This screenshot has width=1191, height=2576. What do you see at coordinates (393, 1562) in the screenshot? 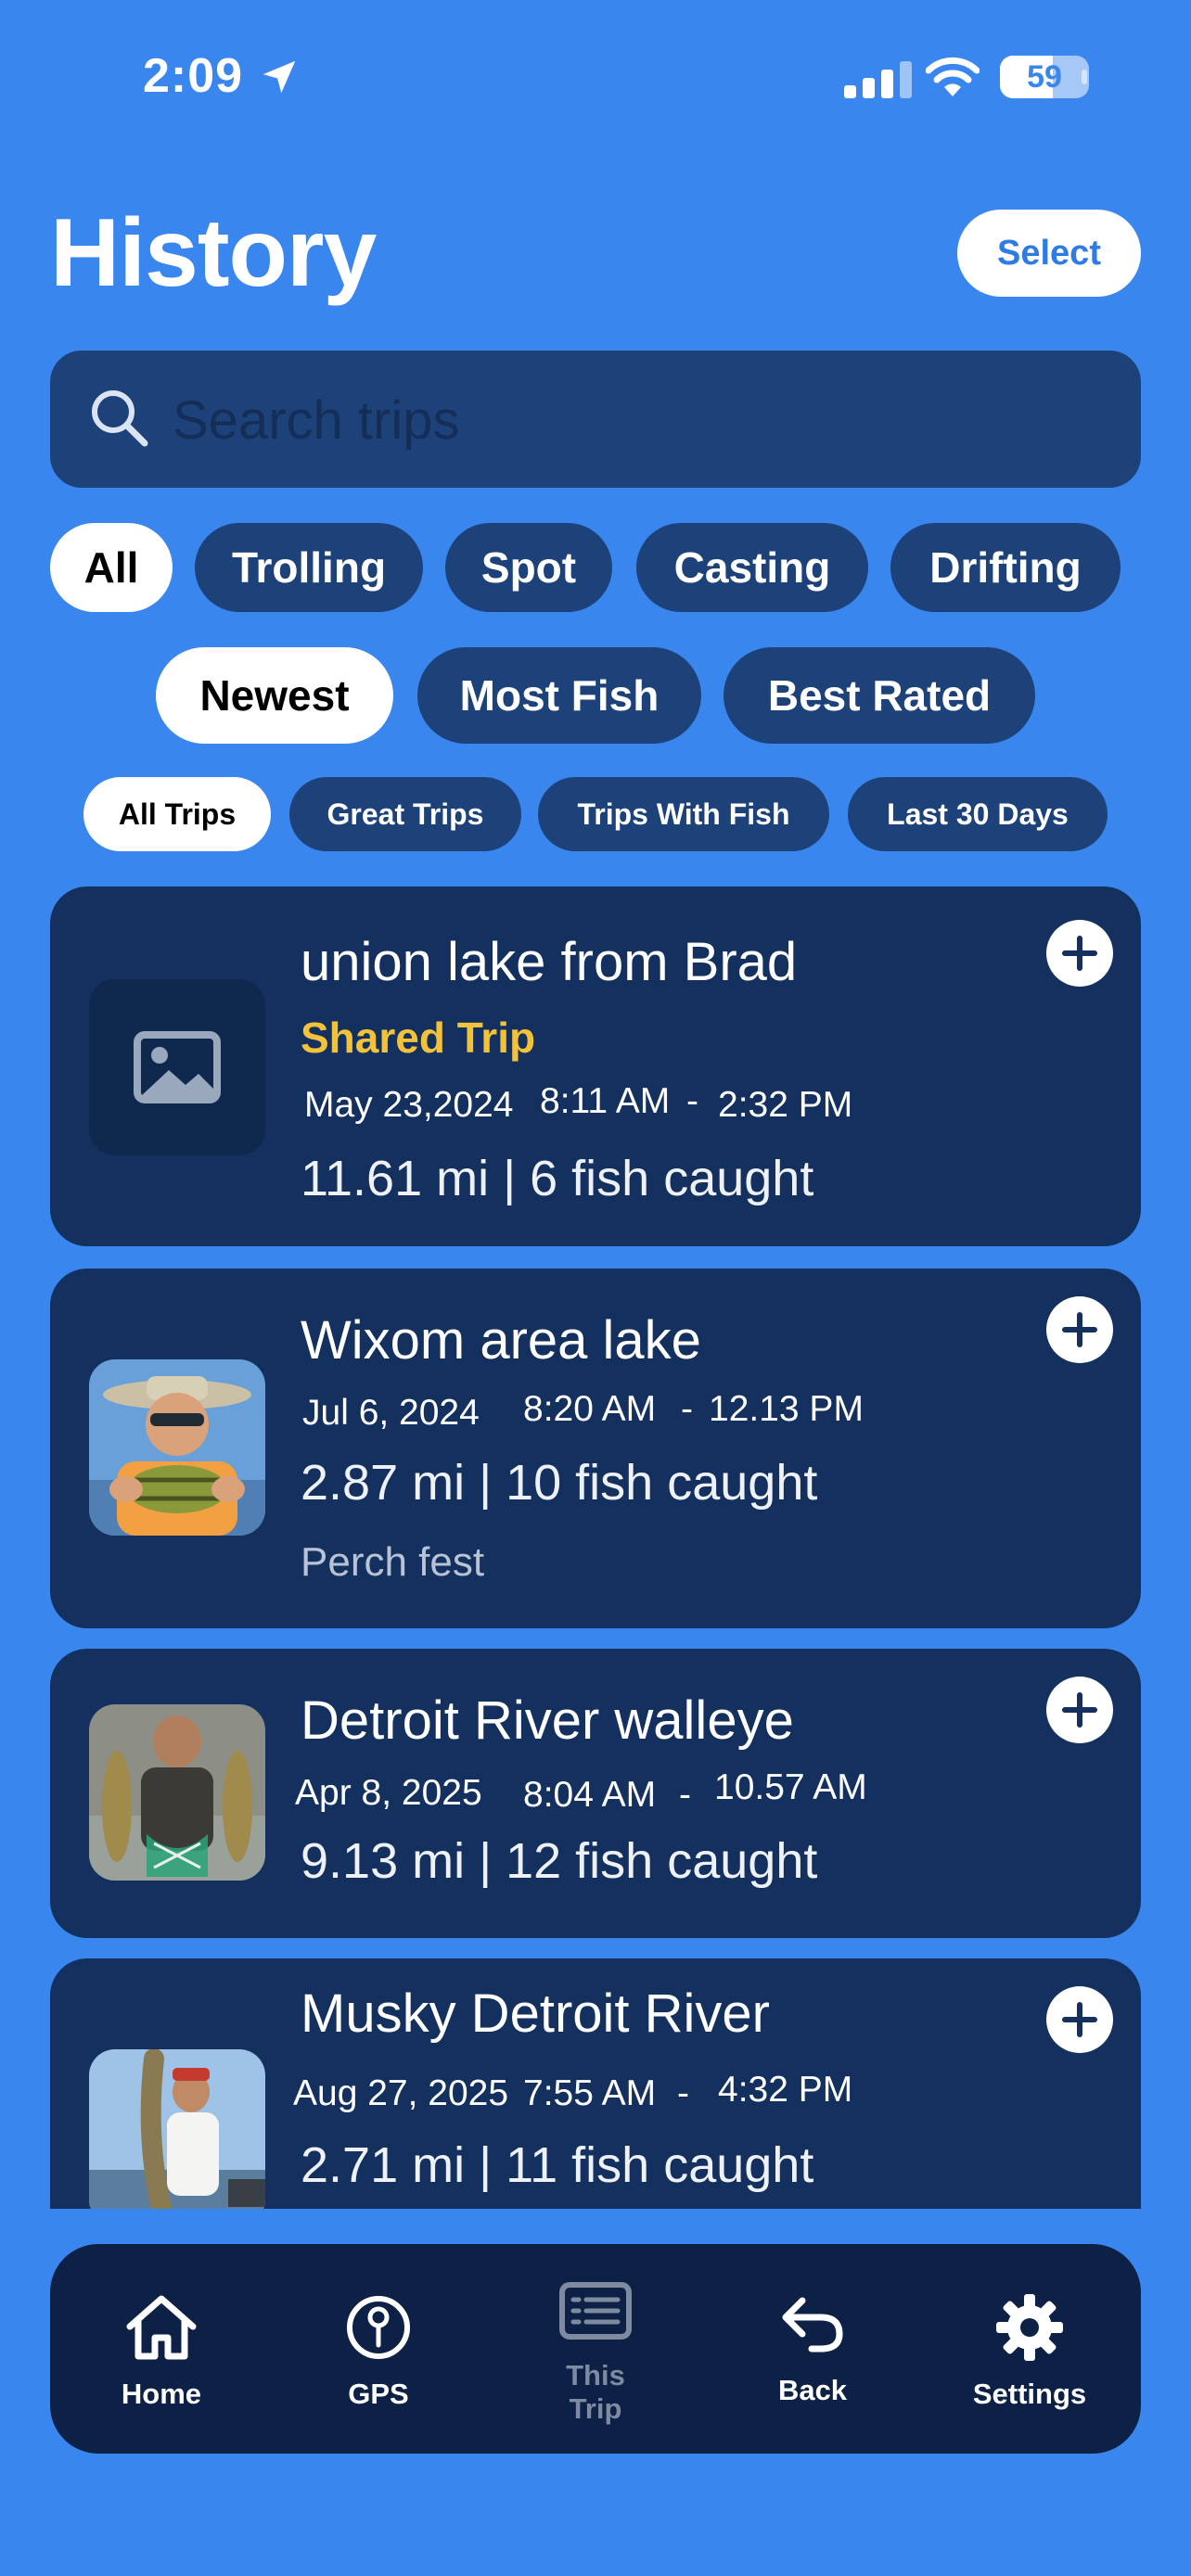
I see `trip-note: Perch fest` at bounding box center [393, 1562].